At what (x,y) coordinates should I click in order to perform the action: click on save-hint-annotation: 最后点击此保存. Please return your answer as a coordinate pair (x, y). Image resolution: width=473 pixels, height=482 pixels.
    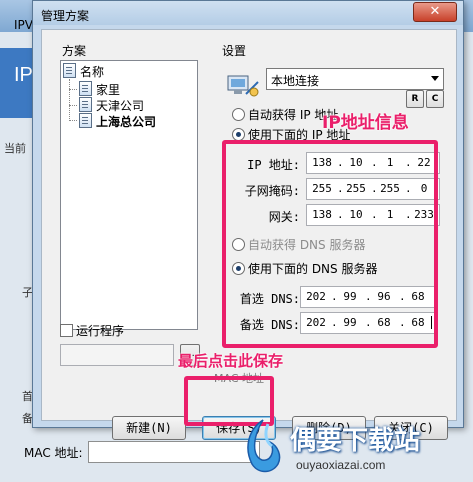
    Looking at the image, I should click on (231, 361).